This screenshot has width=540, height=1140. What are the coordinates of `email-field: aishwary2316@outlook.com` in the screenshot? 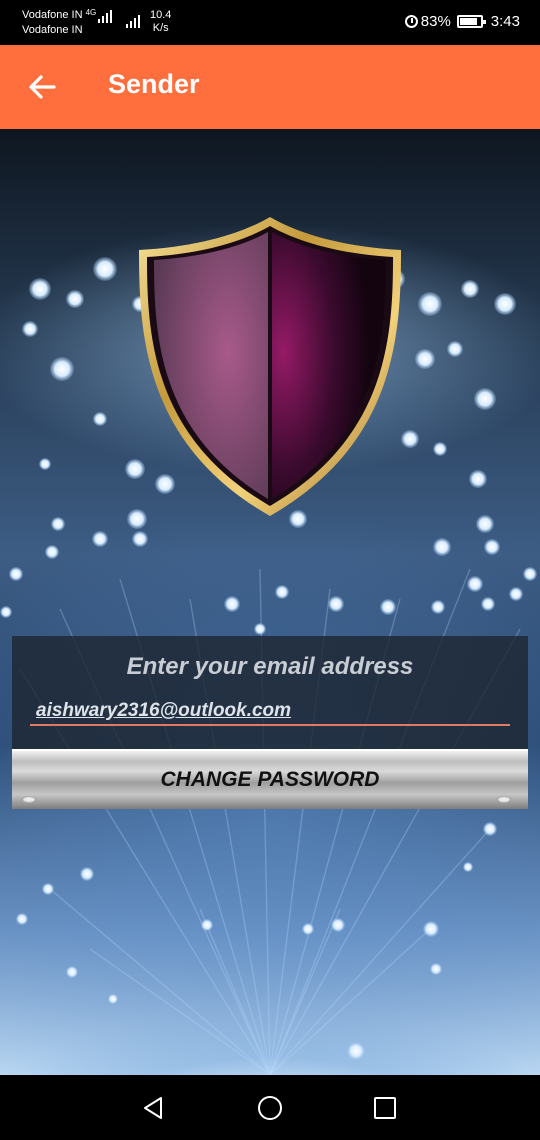 It's located at (270, 711).